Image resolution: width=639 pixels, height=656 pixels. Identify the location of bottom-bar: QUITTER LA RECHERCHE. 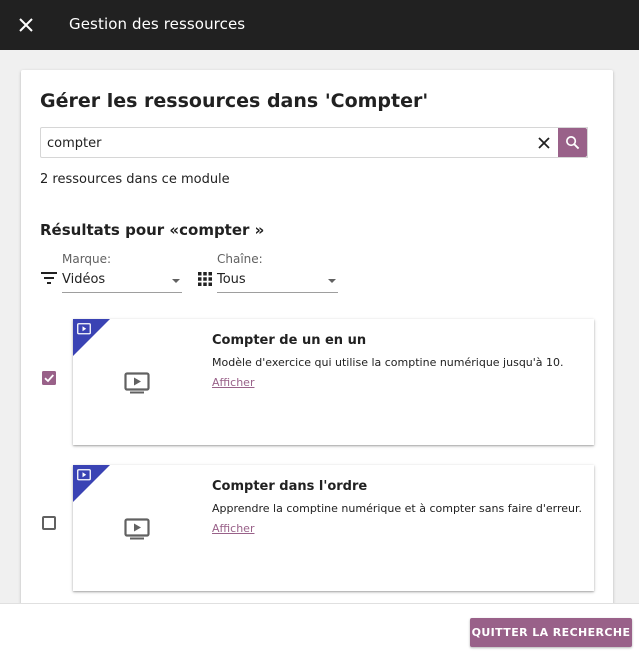
(319, 629).